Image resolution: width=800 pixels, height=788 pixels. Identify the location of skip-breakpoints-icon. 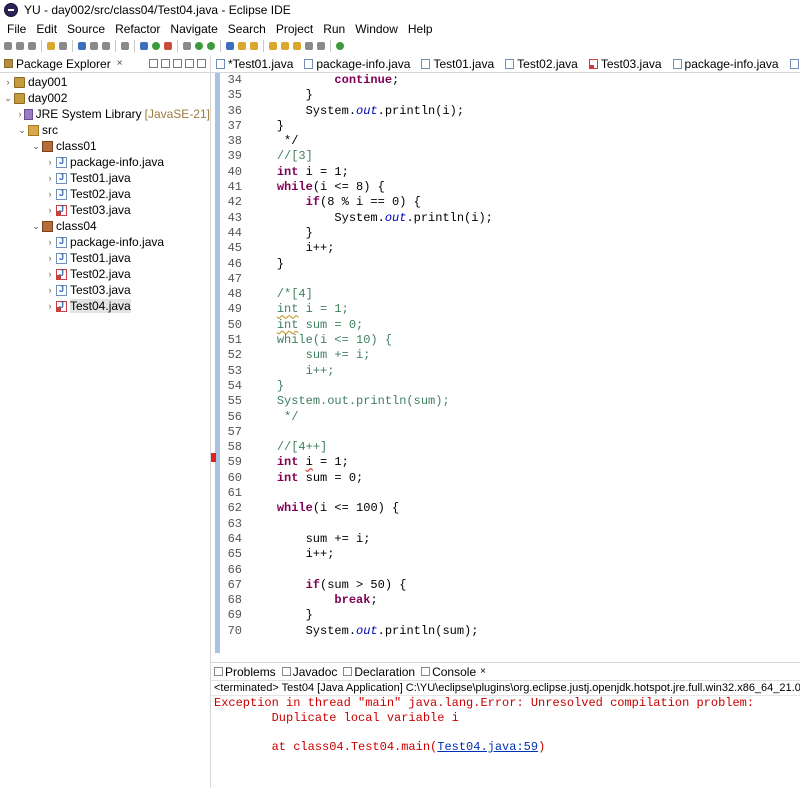
(125, 46).